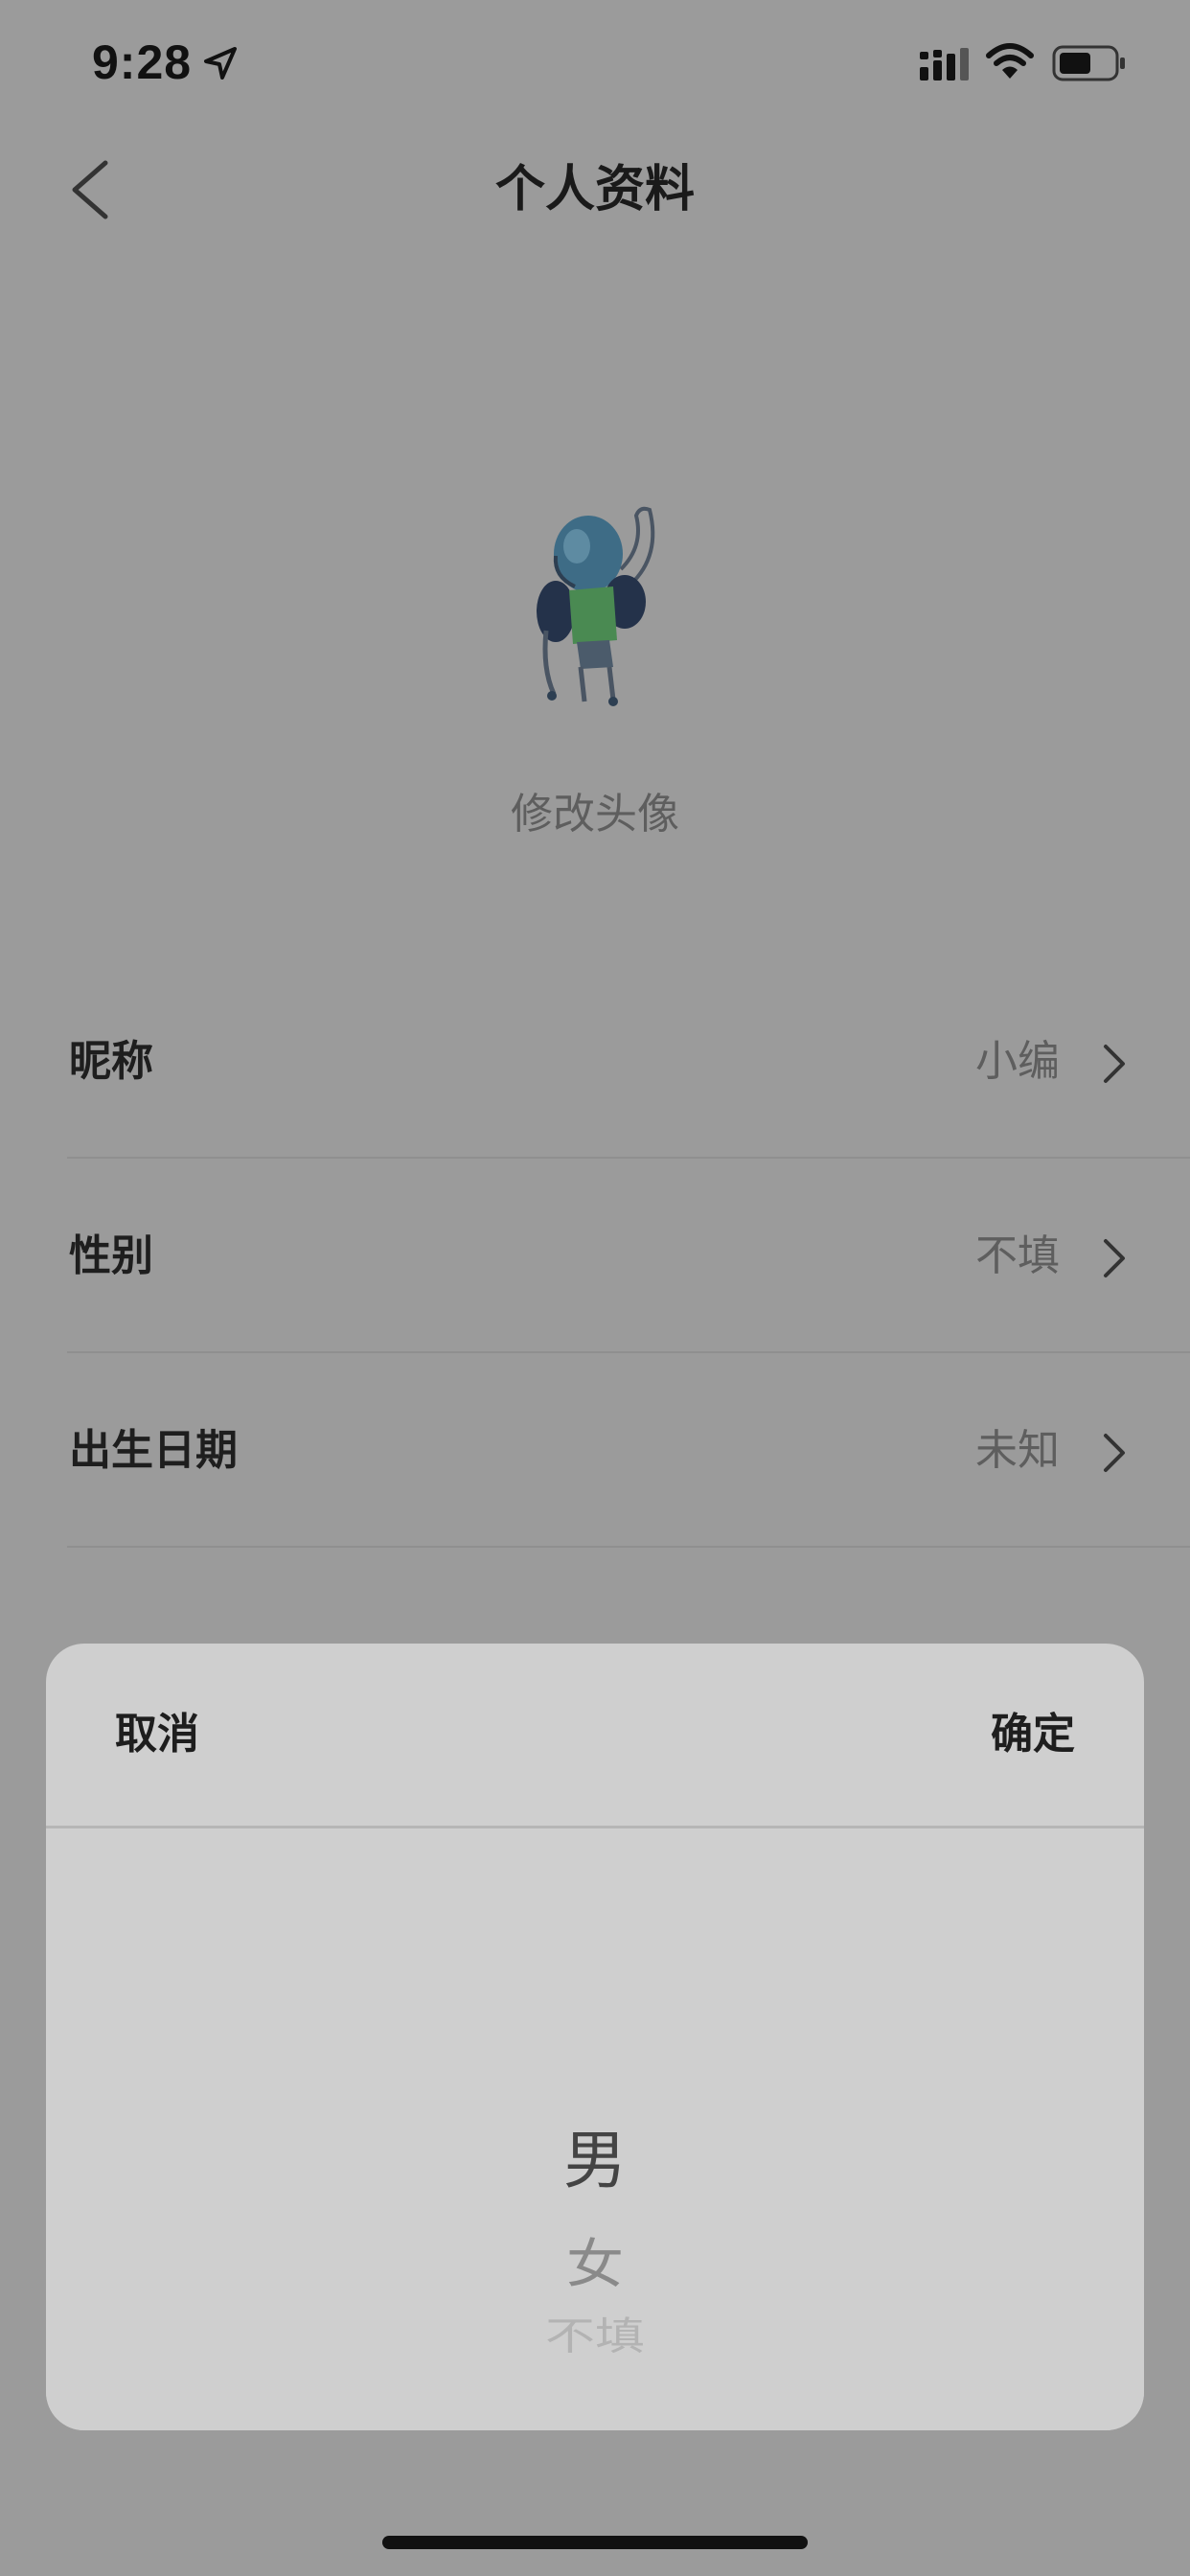 This screenshot has width=1190, height=2576. I want to click on picker-fade, so click(595, 2392).